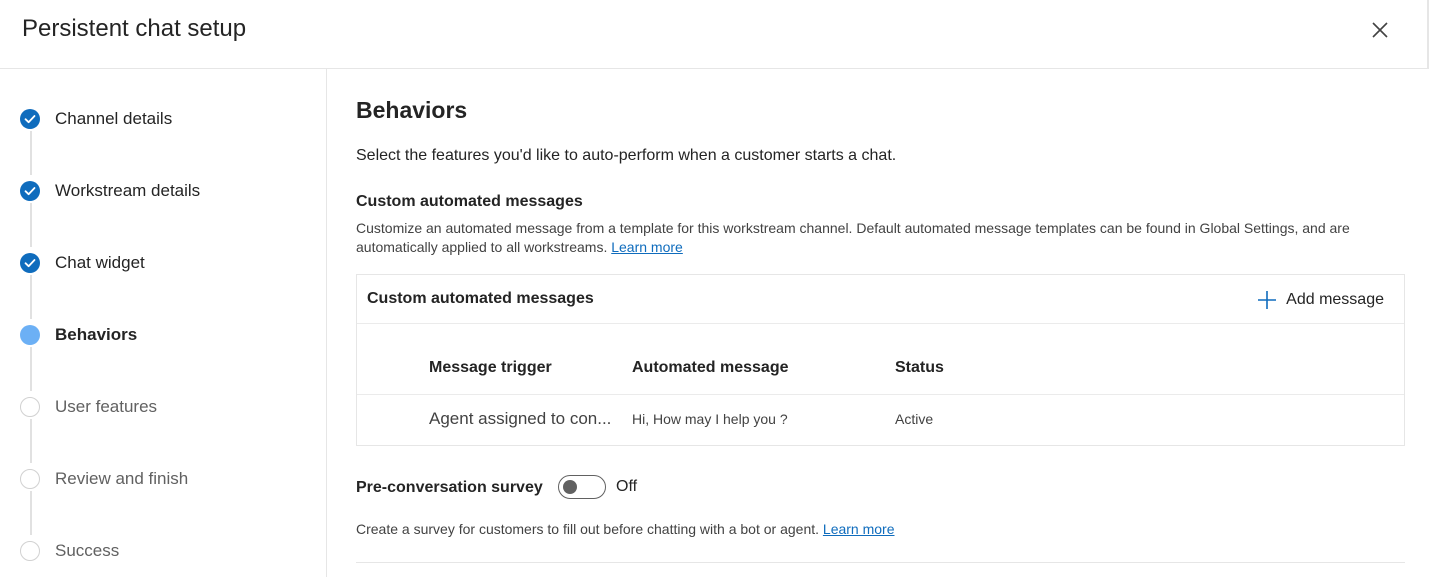 This screenshot has height=577, width=1429. I want to click on step-review-and-finish: Review and finish, so click(104, 479).